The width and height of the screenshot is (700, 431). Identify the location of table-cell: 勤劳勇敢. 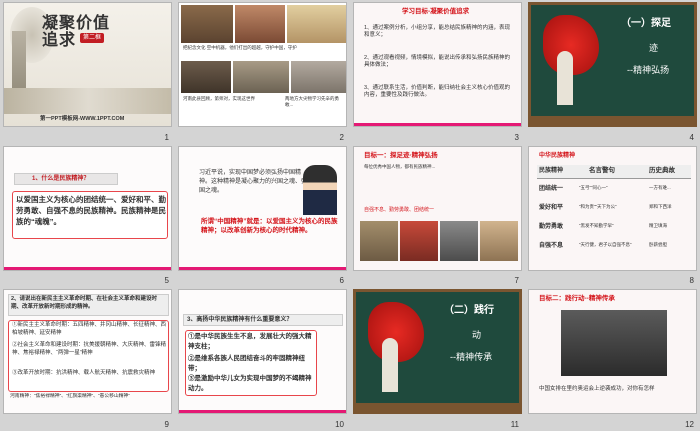
(551, 226).